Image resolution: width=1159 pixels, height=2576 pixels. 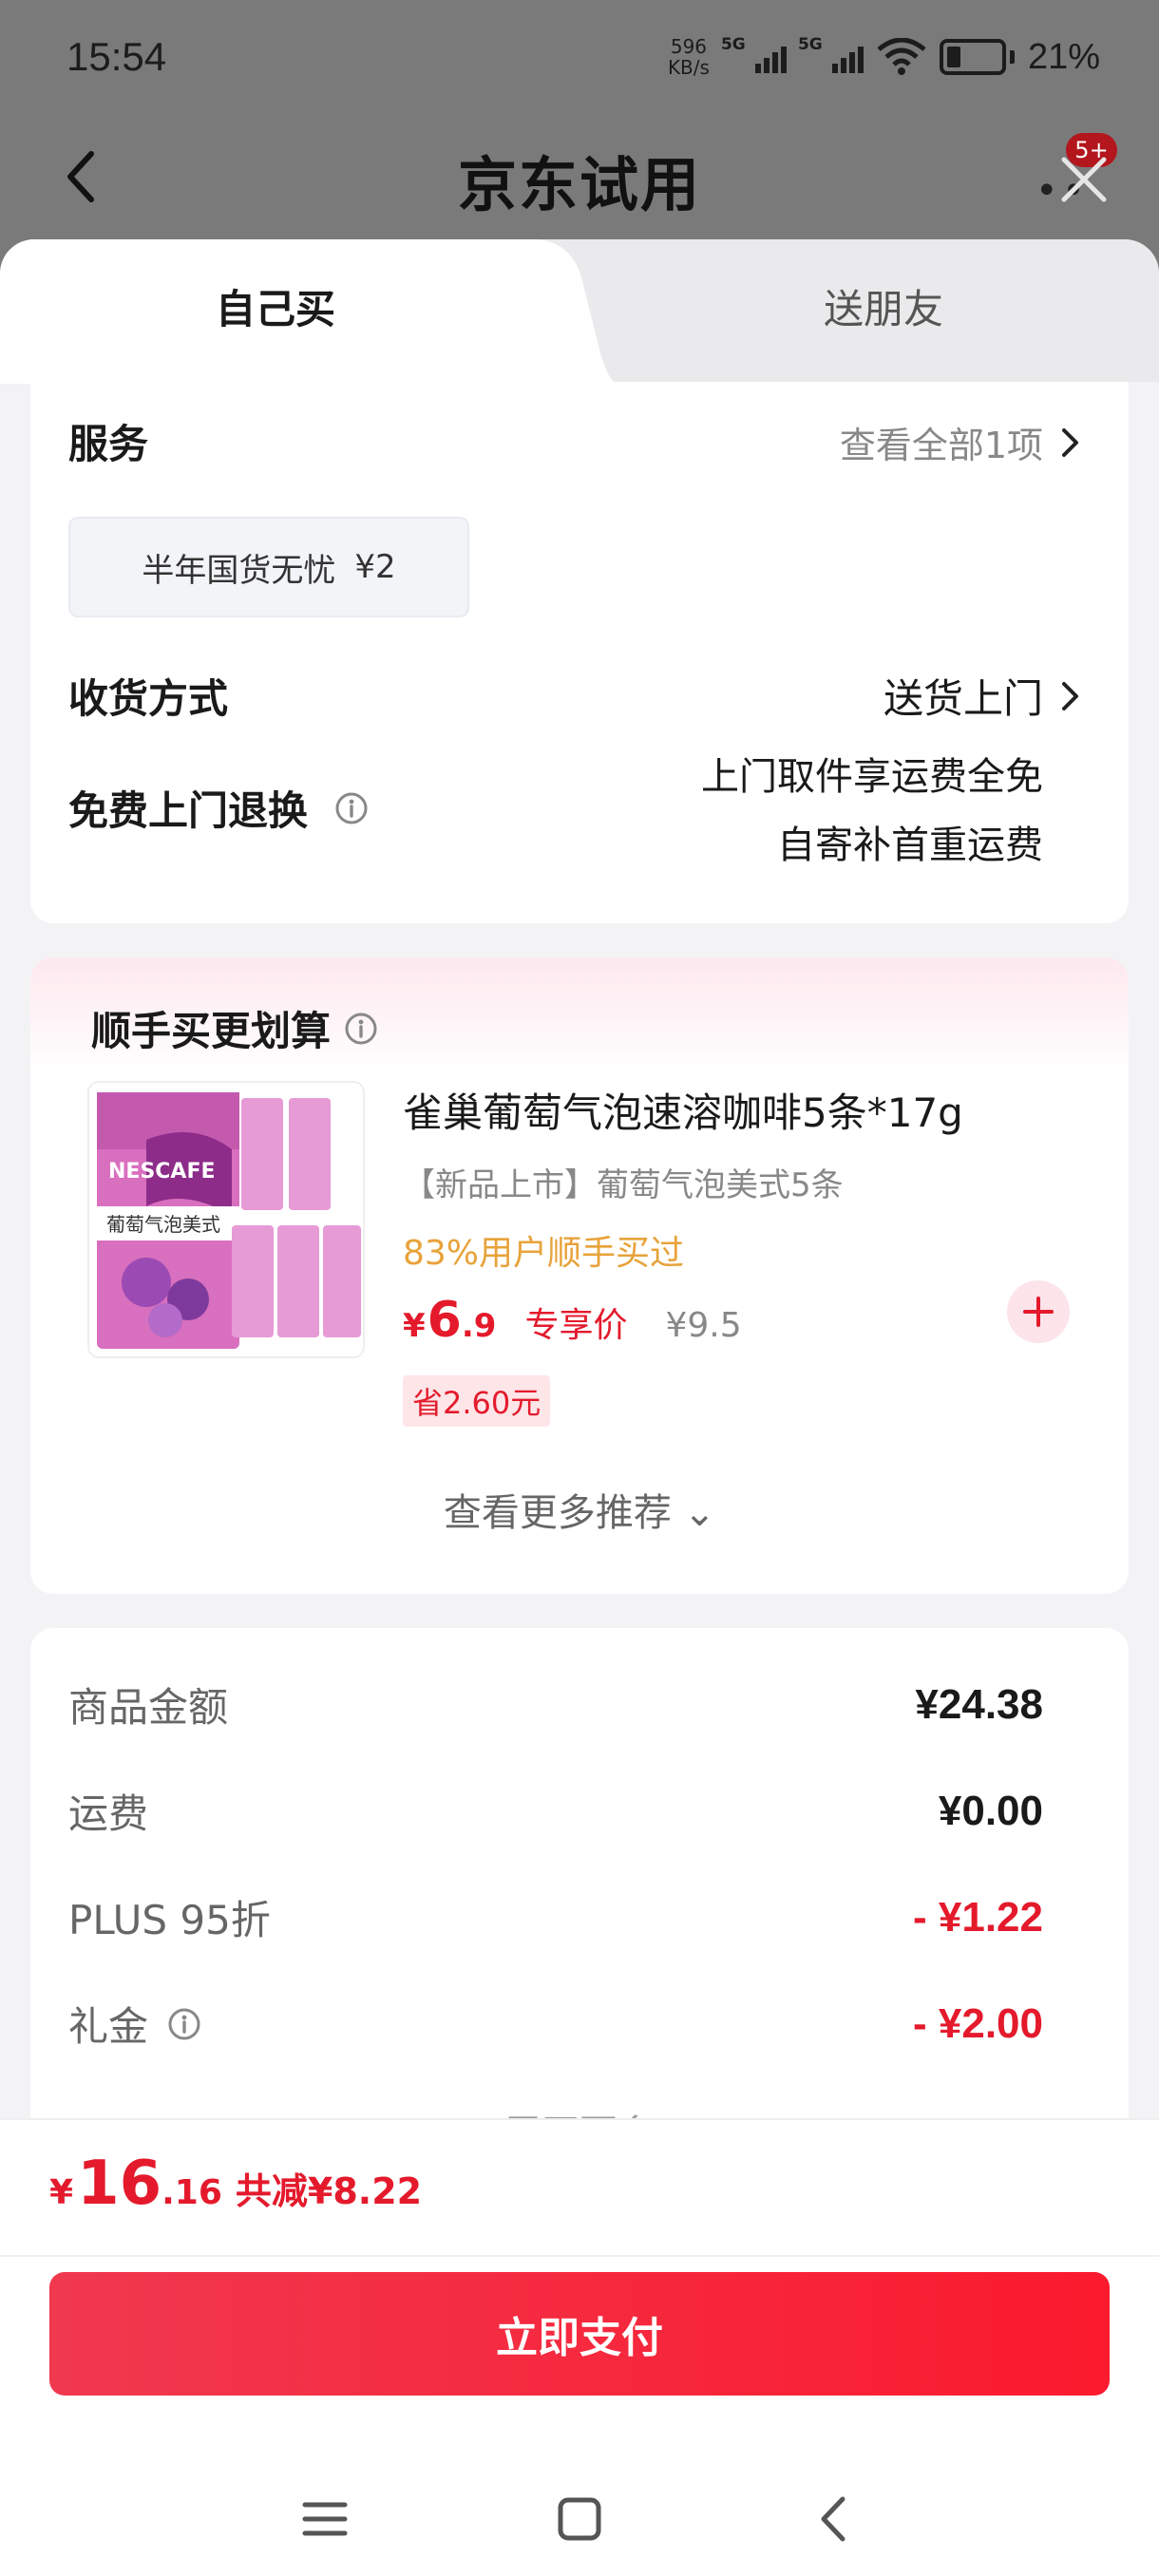 What do you see at coordinates (963, 698) in the screenshot?
I see `delivery-value: 送货上门` at bounding box center [963, 698].